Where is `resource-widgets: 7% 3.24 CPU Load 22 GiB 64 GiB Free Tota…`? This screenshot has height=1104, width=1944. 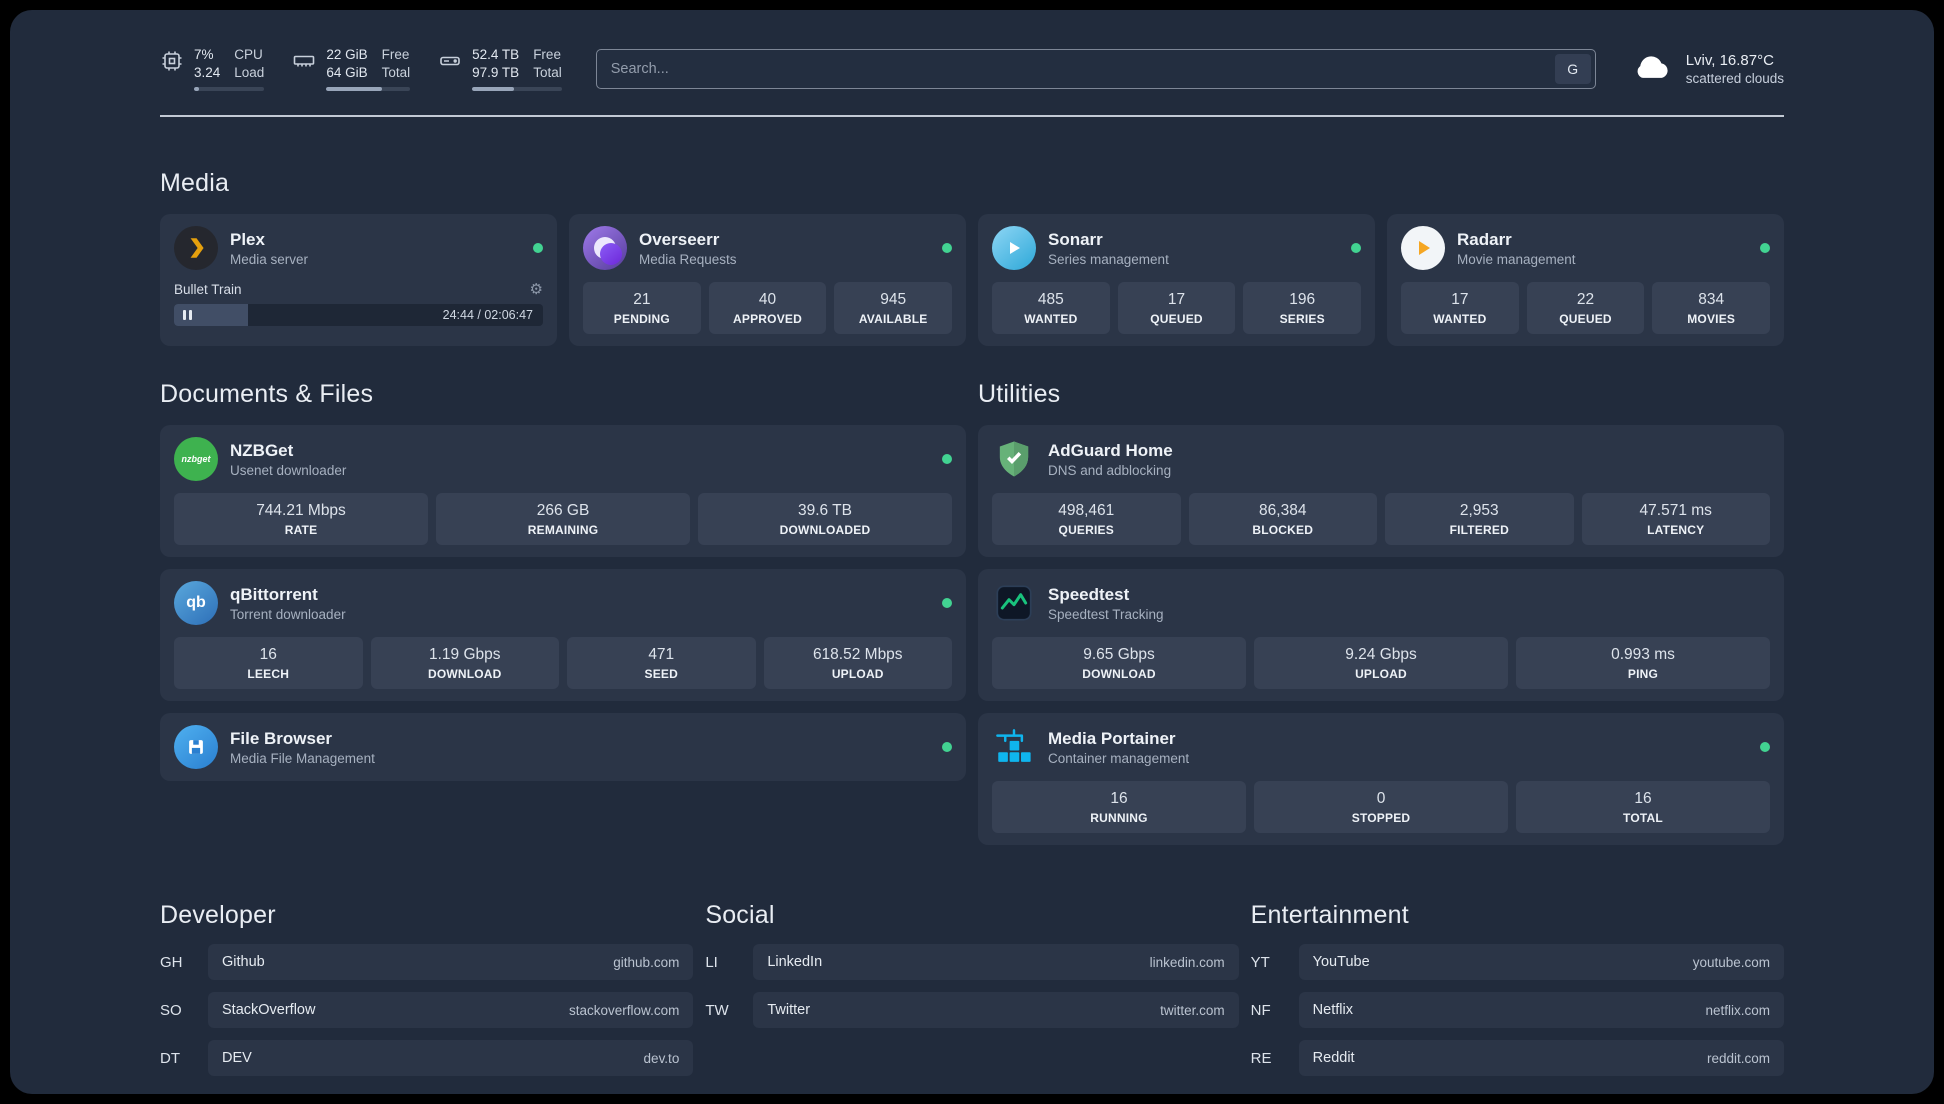 resource-widgets: 7% 3.24 CPU Load 22 GiB 64 GiB Free Tota… is located at coordinates (361, 69).